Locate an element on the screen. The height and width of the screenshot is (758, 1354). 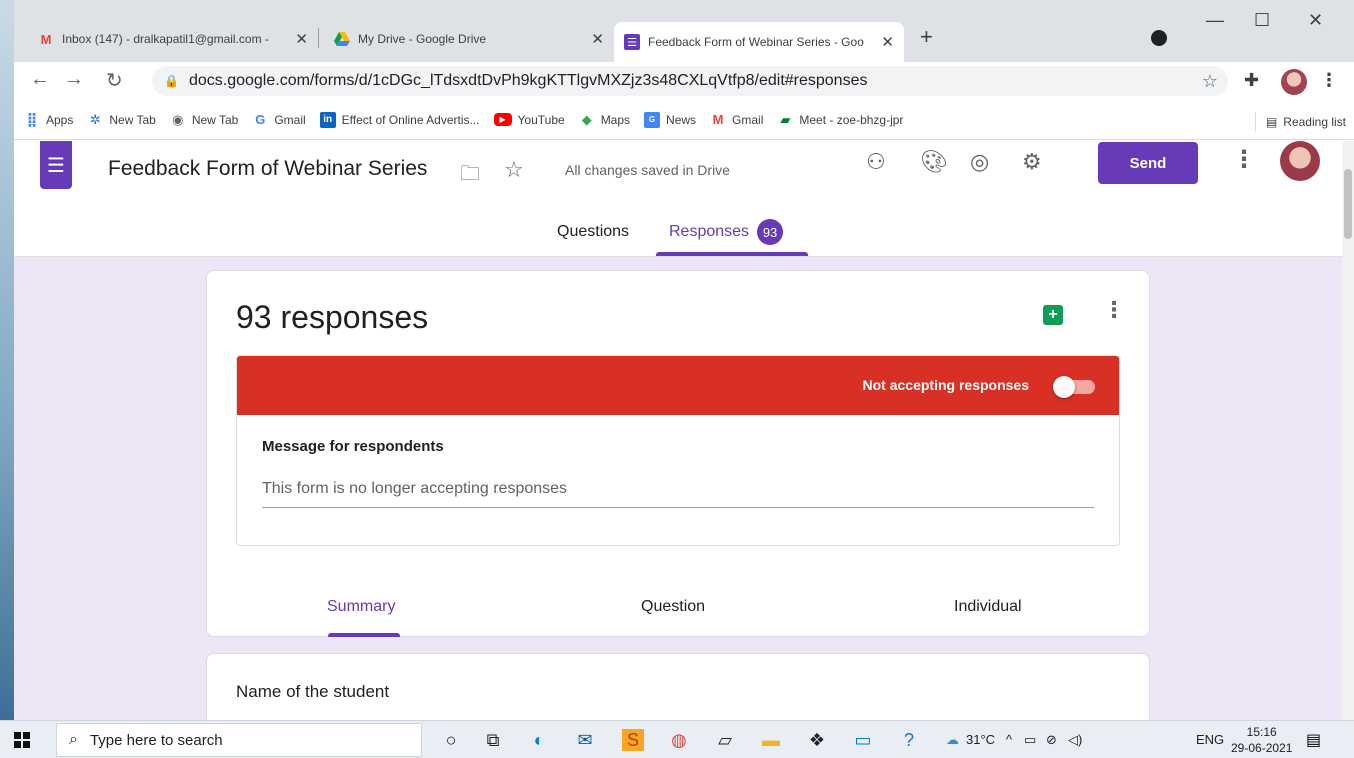
lock-icon: 🔒 is located at coordinates (171, 81).